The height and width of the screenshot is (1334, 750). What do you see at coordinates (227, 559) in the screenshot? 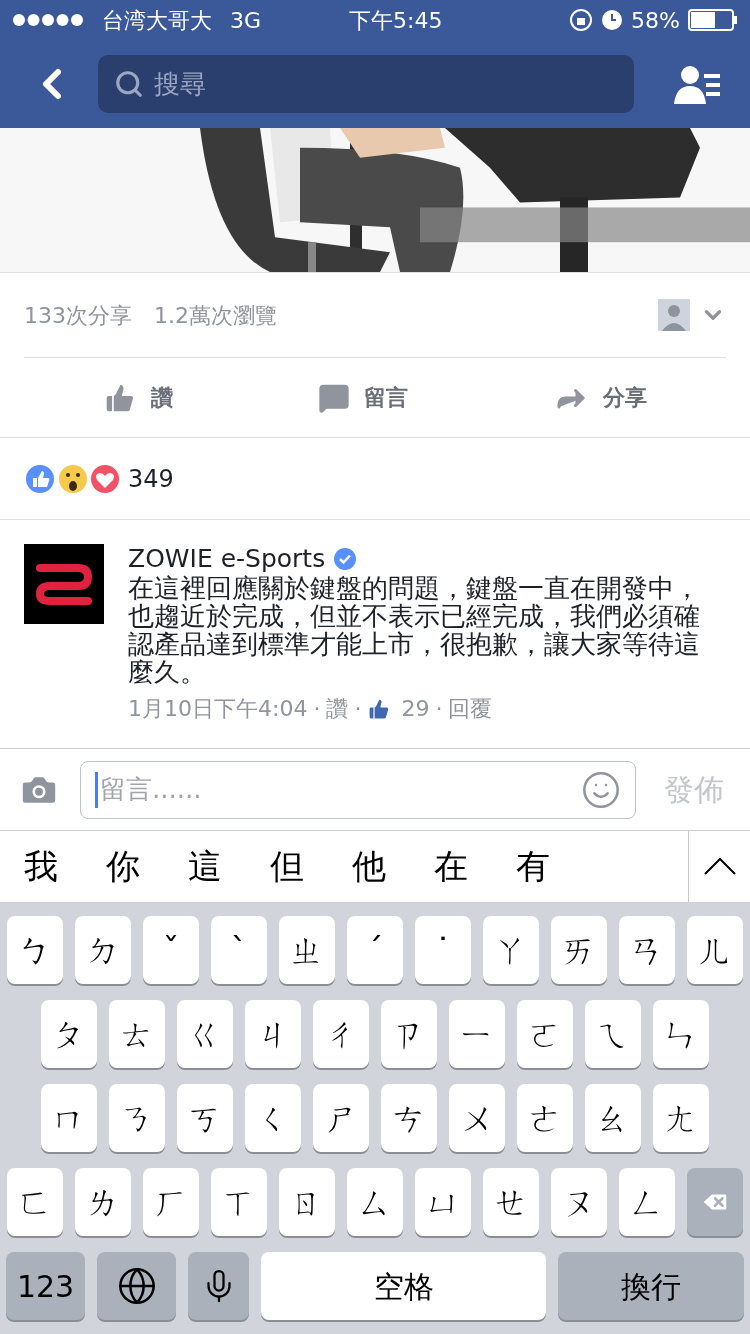
I see `comment-author: ZOWIE e-Sports` at bounding box center [227, 559].